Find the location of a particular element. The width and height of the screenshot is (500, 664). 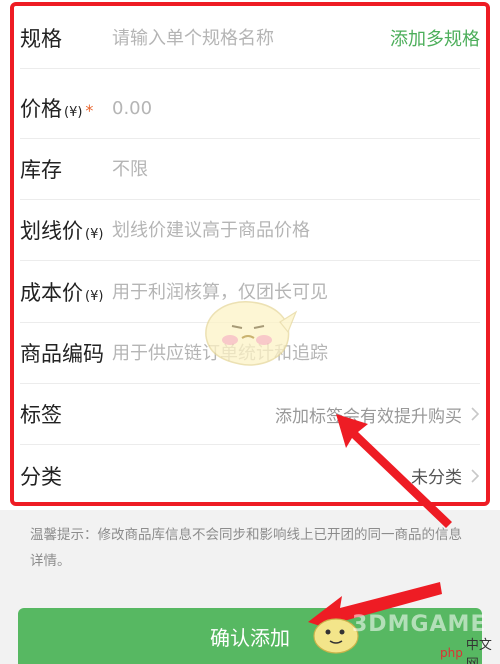

tip-text: 温馨提示：修改商品库信息不会同步和影响线上已开团的同一商品的信息详情。 is located at coordinates (246, 548).